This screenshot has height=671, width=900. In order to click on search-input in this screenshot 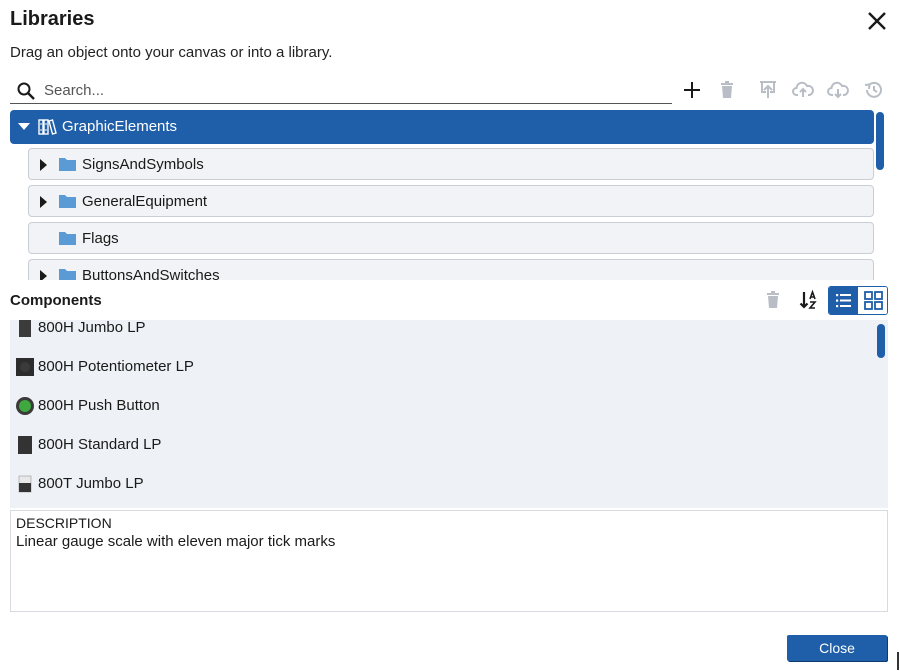, I will do `click(354, 90)`.